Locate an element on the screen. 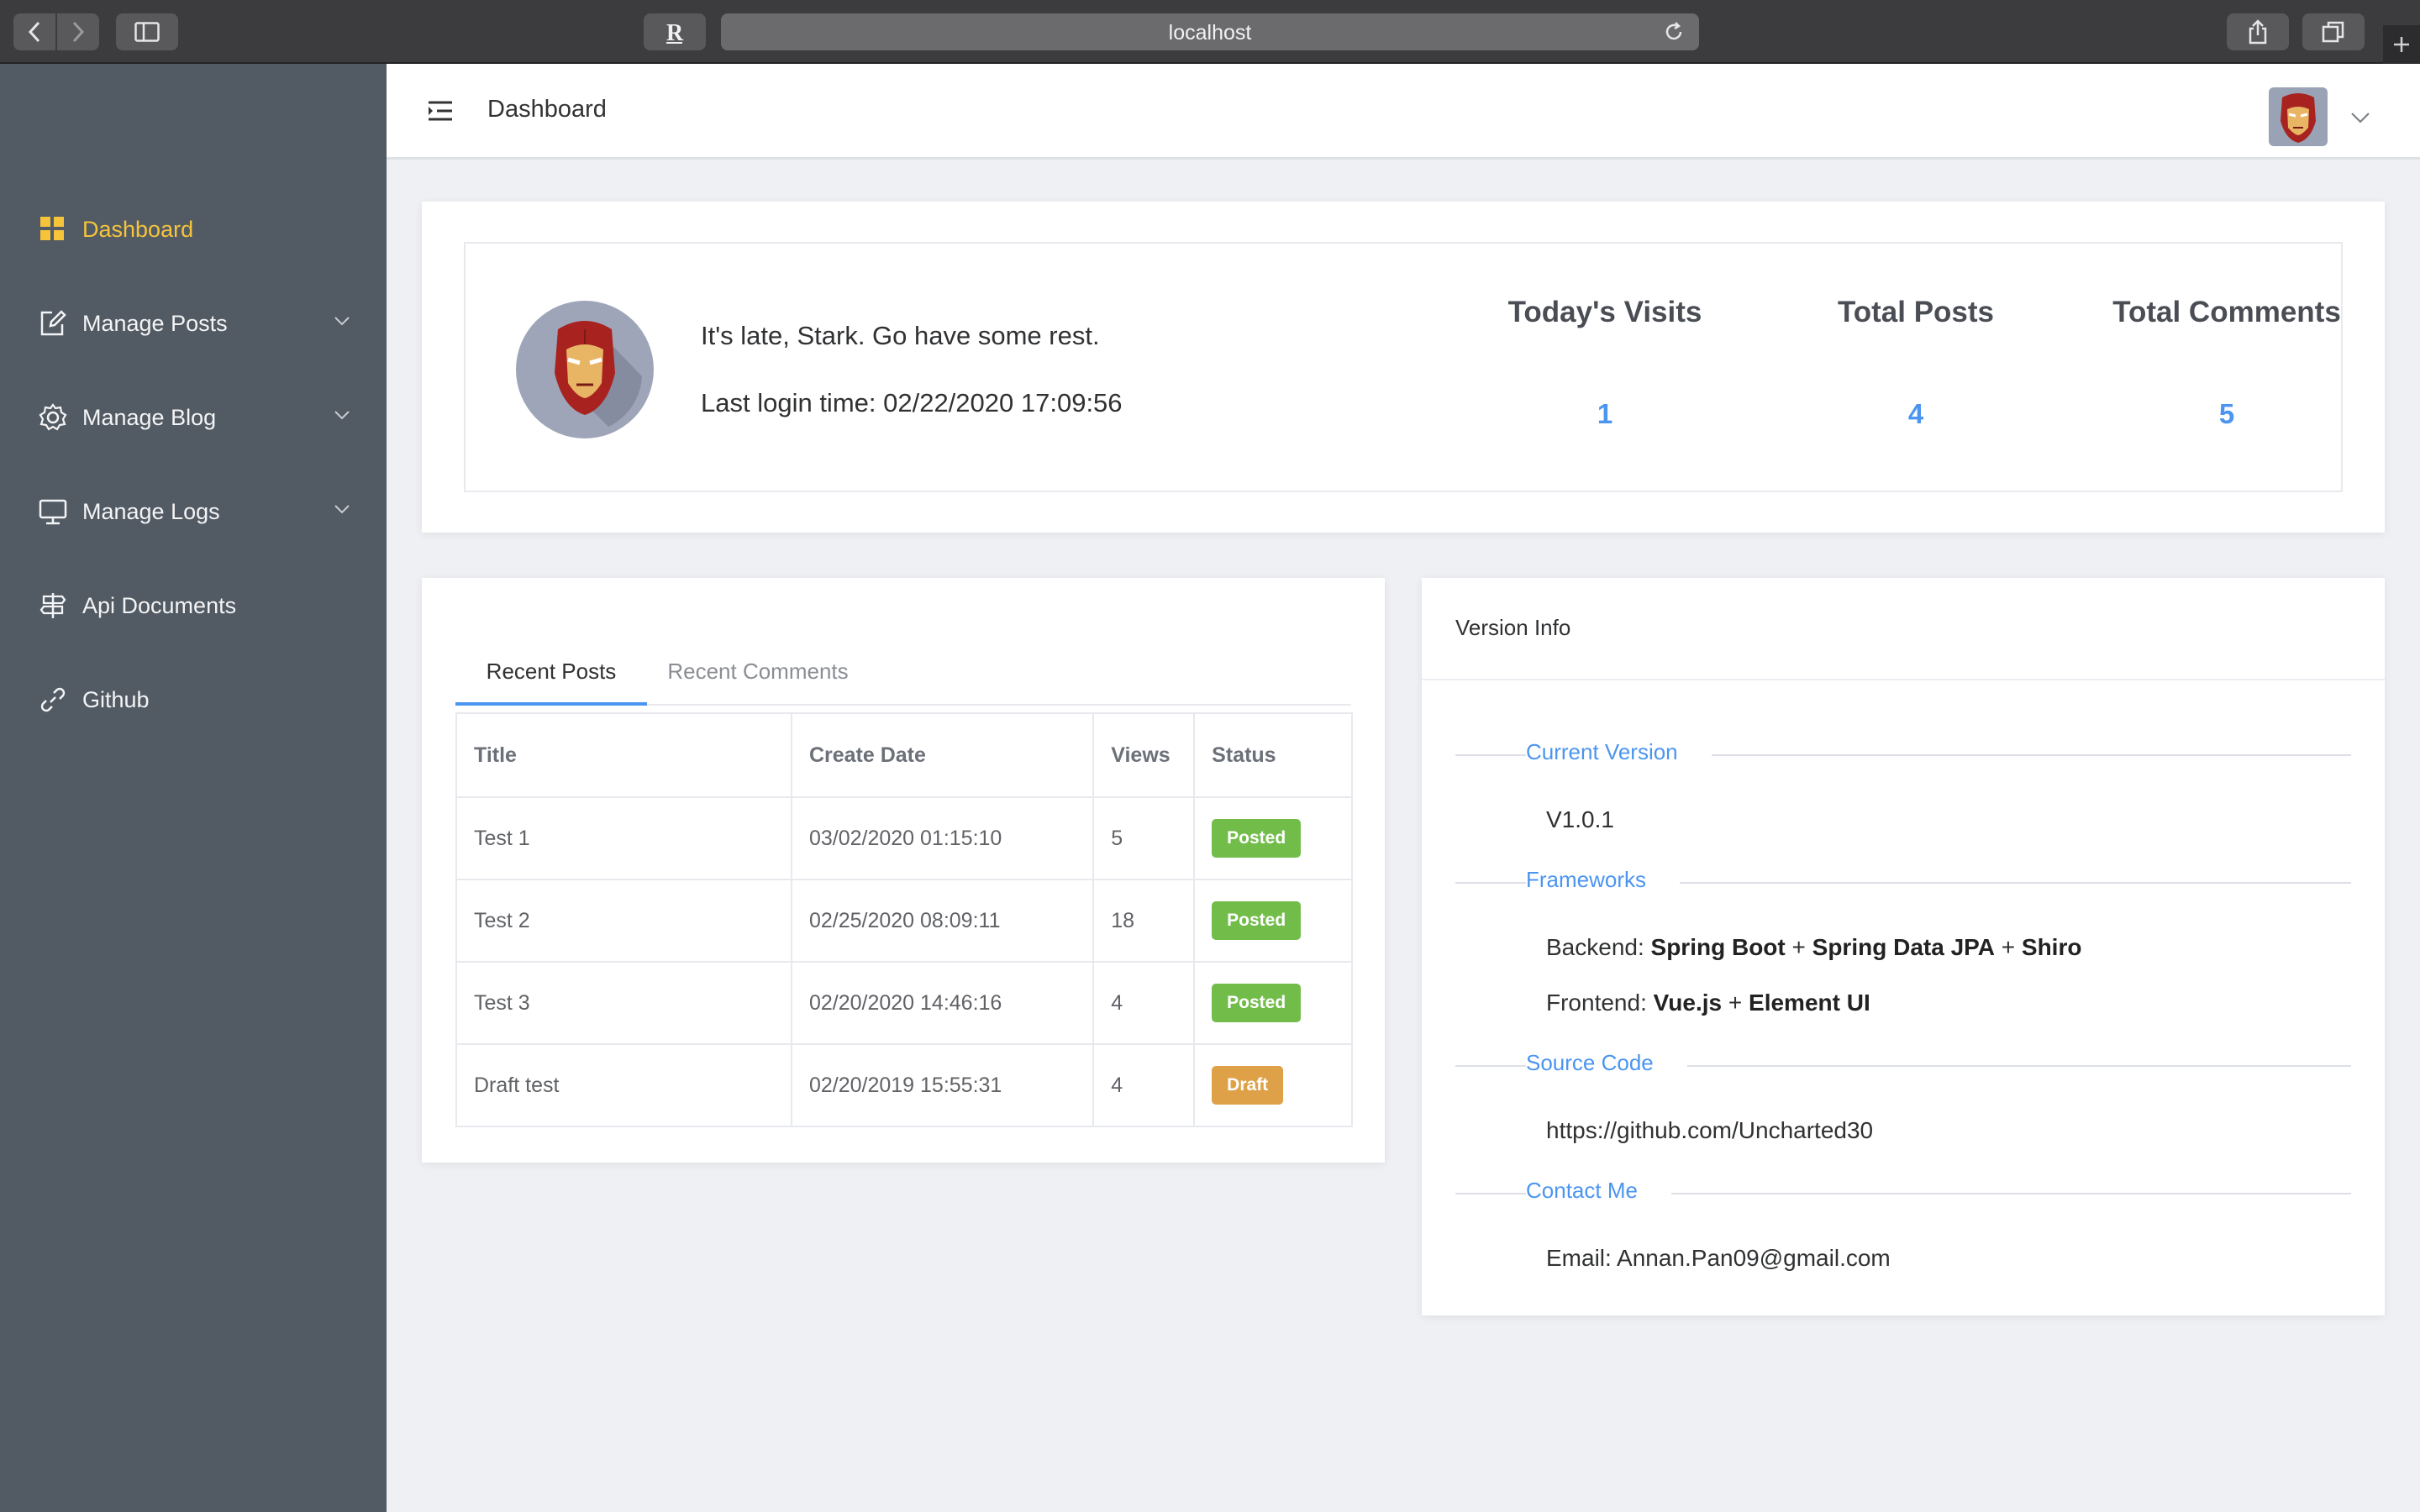  sidebar-item-dashboard: Dashboard is located at coordinates (193, 228).